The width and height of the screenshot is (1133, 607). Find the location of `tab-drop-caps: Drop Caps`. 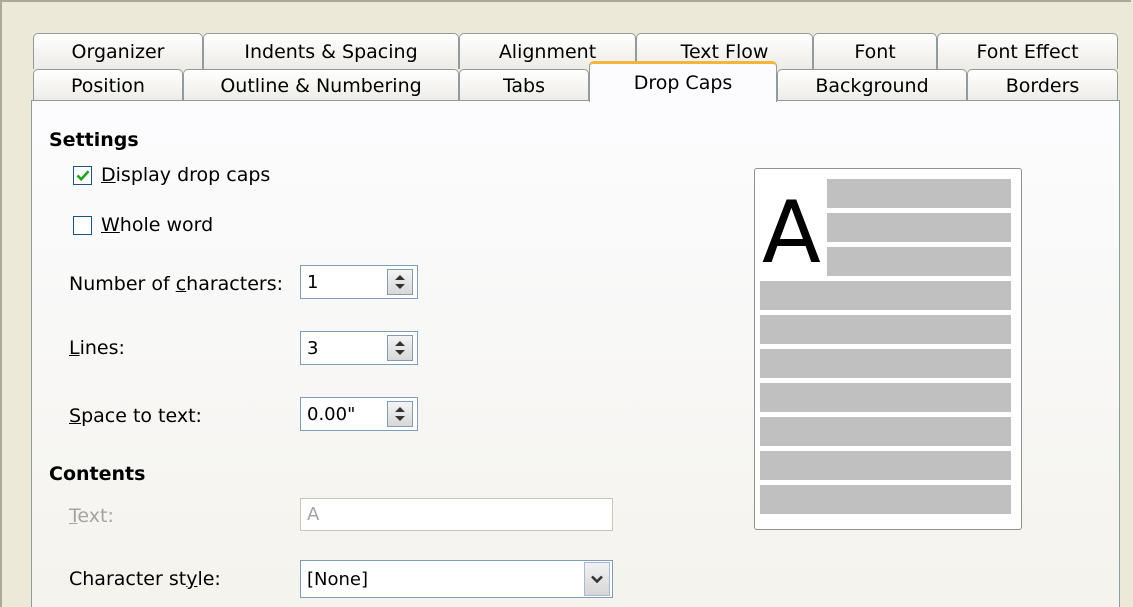

tab-drop-caps: Drop Caps is located at coordinates (683, 81).